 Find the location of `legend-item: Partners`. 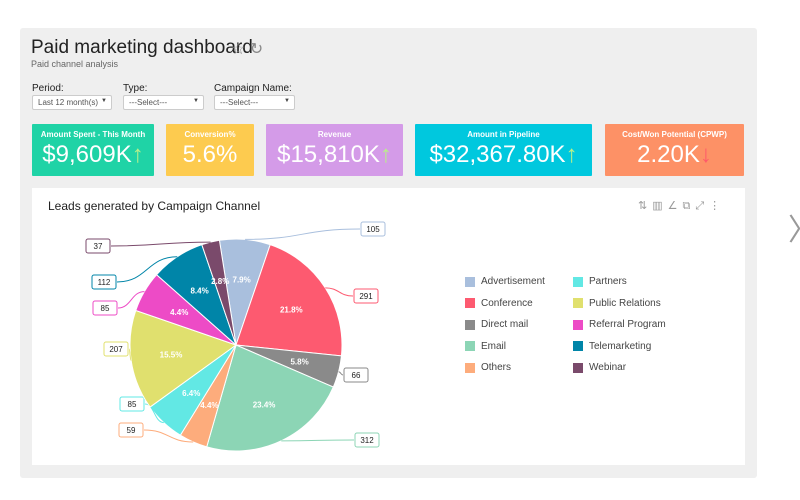

legend-item: Partners is located at coordinates (600, 281).